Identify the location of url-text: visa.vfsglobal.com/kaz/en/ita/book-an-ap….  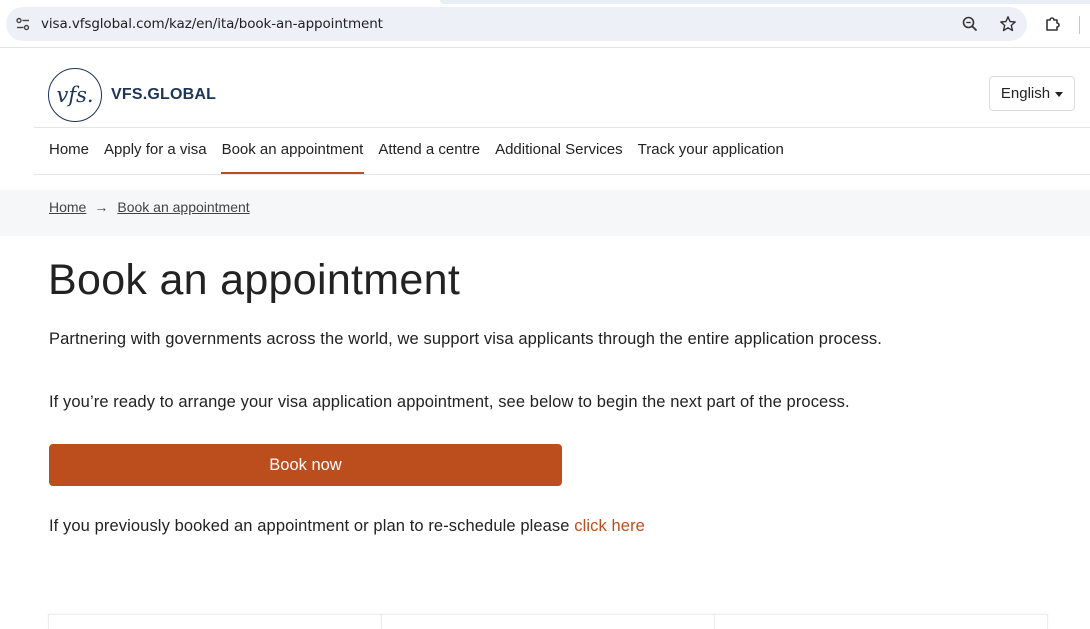
(212, 24).